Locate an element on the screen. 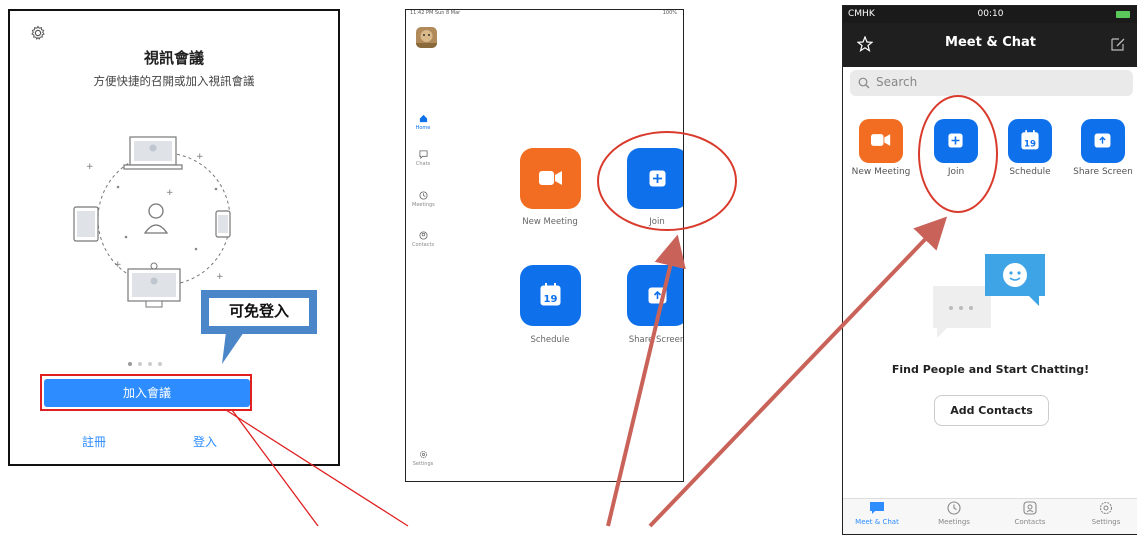  sidebar-item-label: Meetings is located at coordinates (423, 205).